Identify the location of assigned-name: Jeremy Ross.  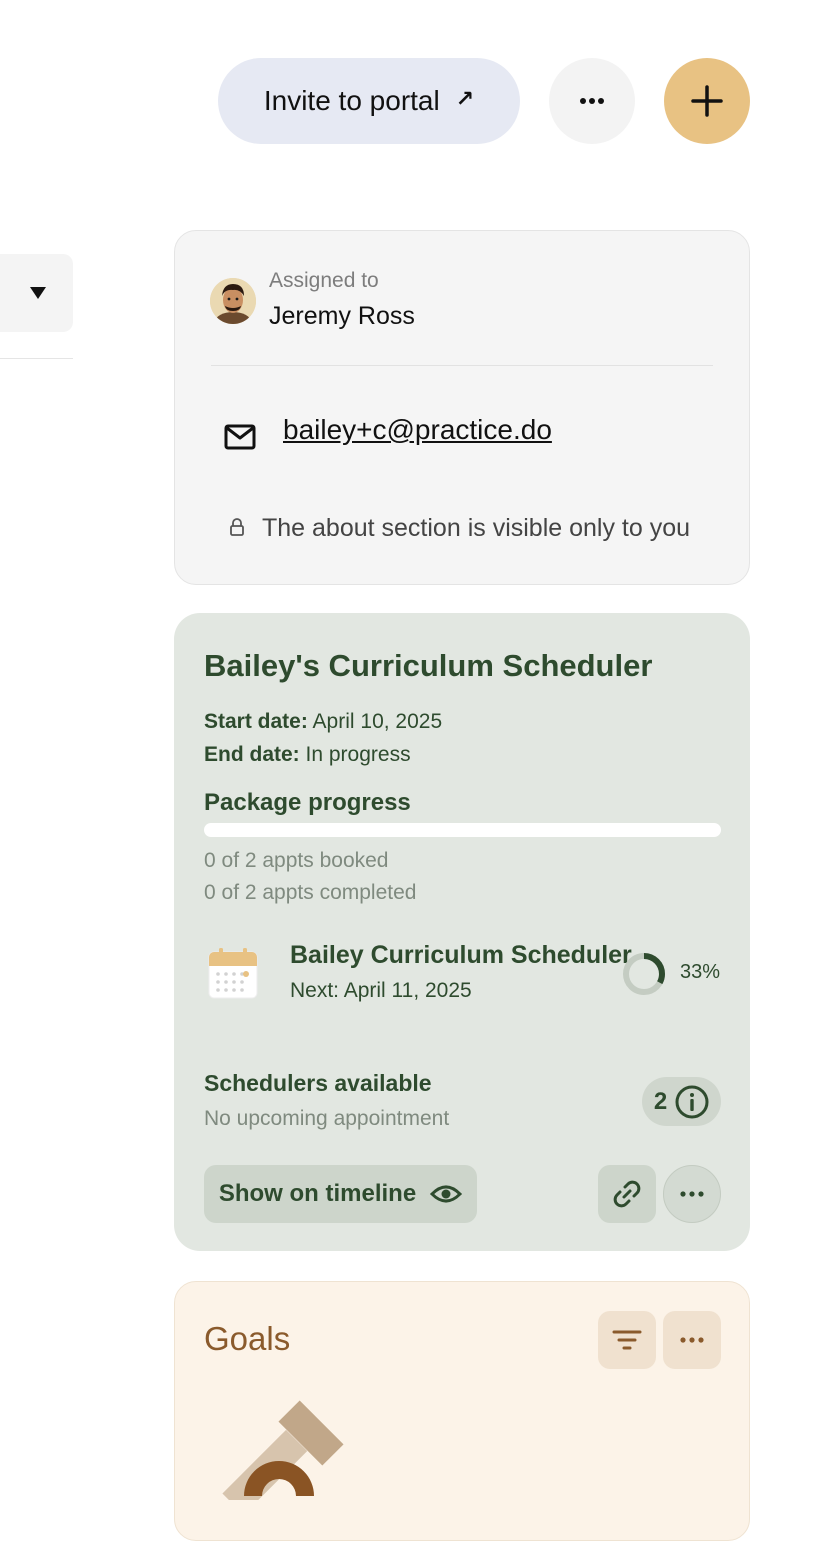
(342, 316).